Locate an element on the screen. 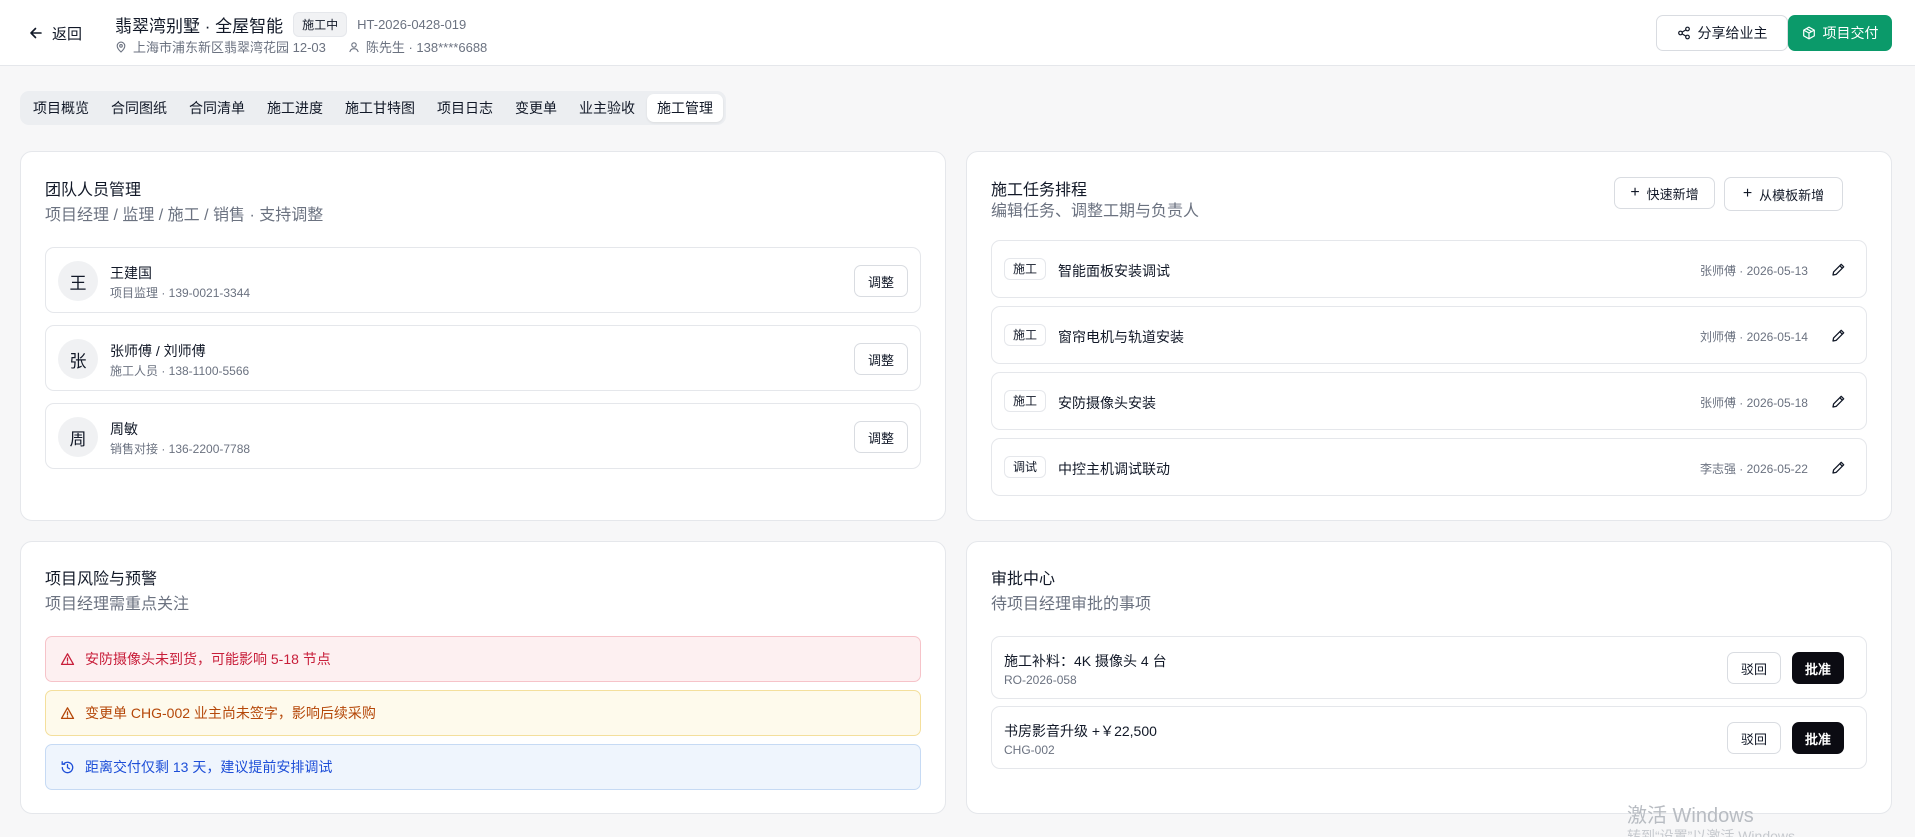 This screenshot has height=837, width=1915. team-member-row: 王 王建国 项目监理 · 139-0021-3344 调整 is located at coordinates (483, 280).